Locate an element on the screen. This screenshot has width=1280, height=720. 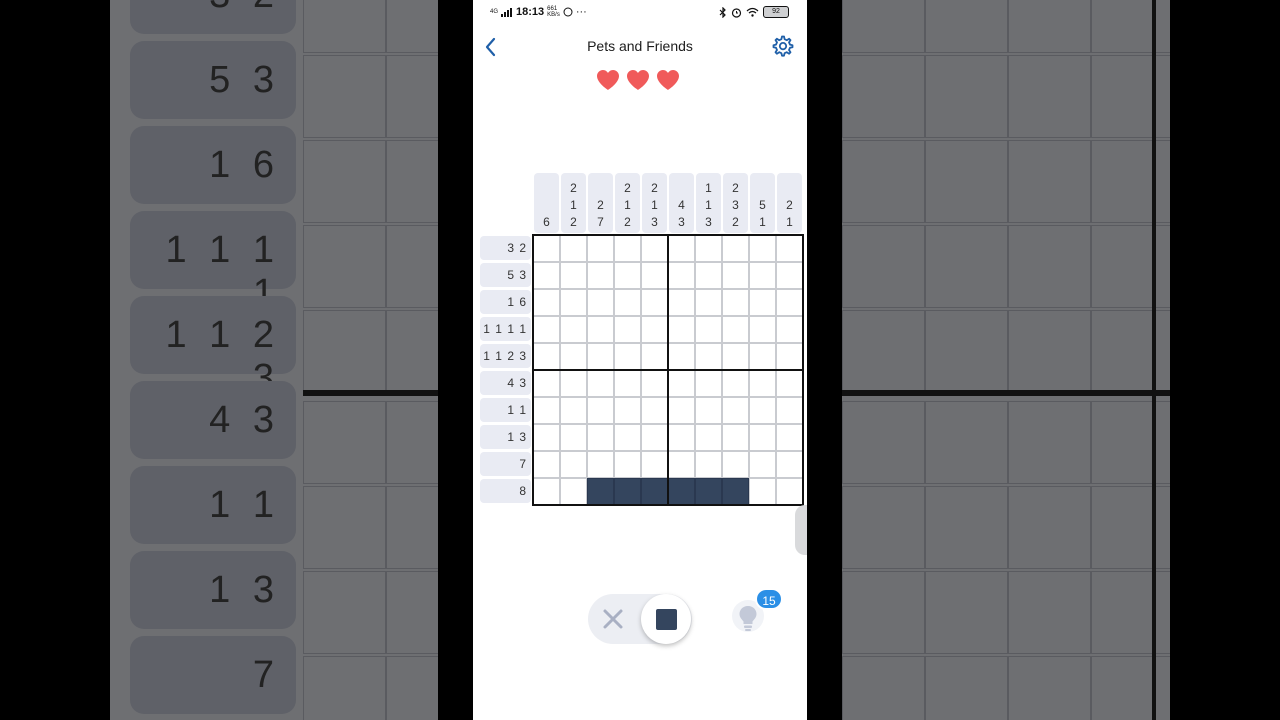
settings-button is located at coordinates (783, 46).